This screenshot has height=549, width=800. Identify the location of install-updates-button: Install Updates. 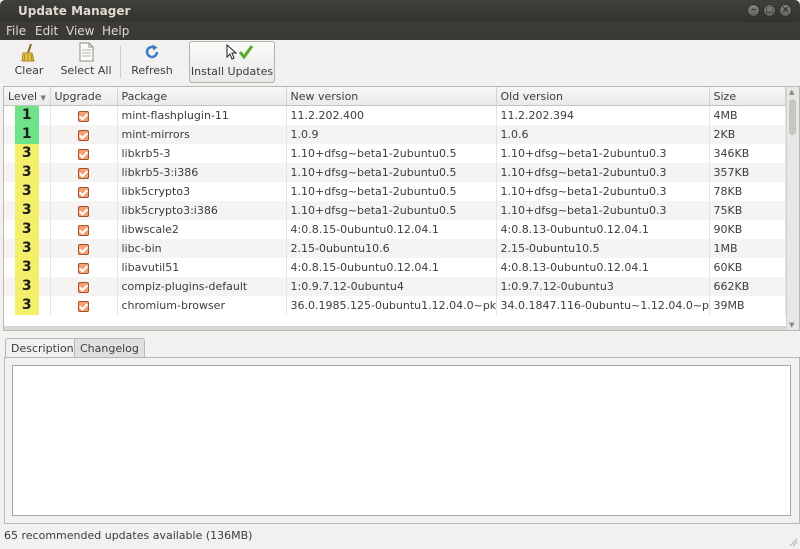
(232, 62).